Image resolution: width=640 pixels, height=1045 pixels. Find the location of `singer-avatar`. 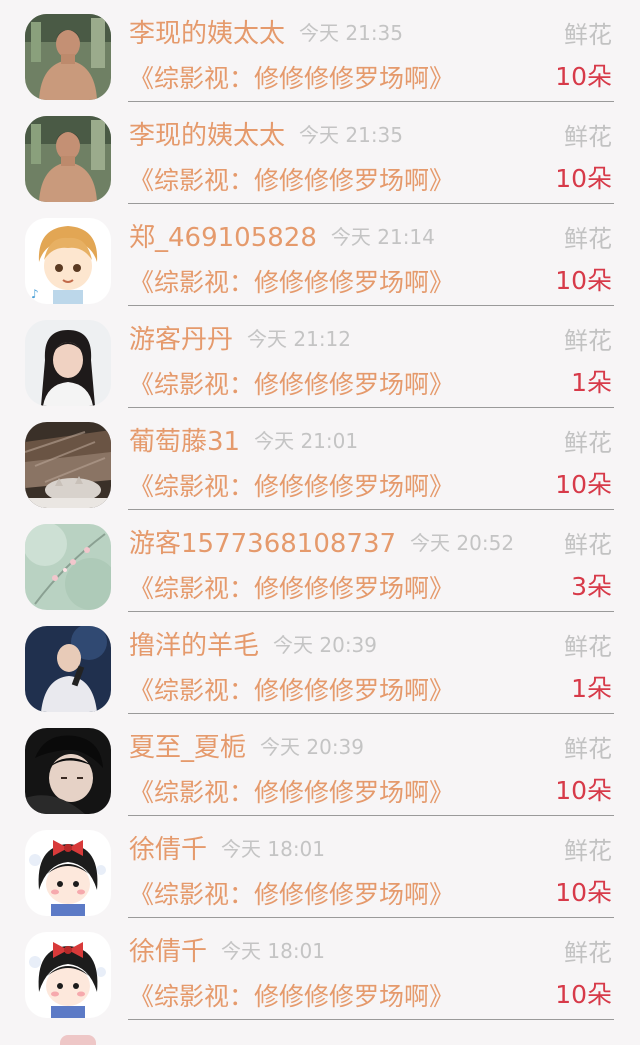

singer-avatar is located at coordinates (68, 669).